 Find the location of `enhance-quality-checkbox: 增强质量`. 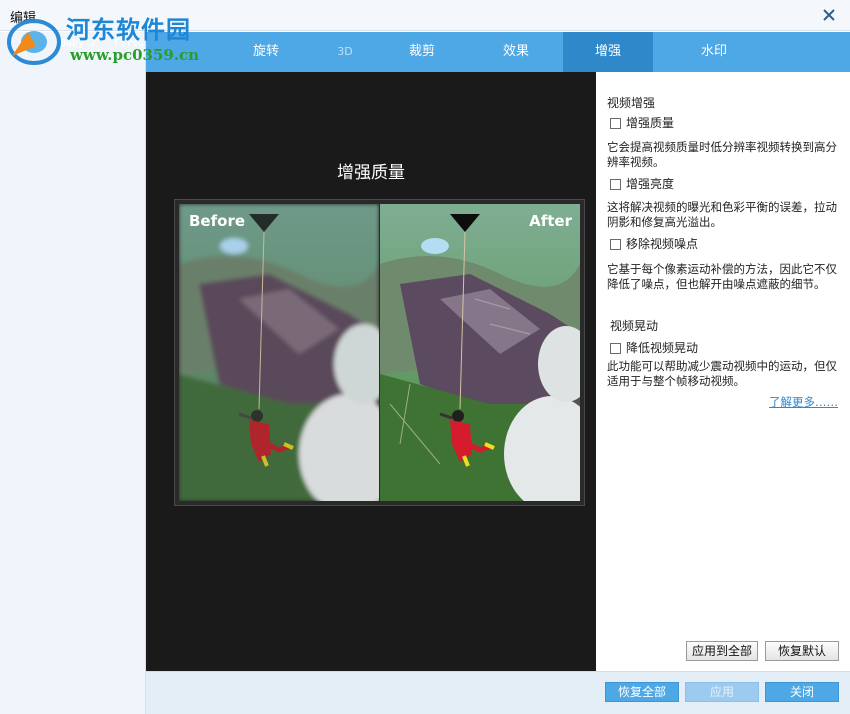

enhance-quality-checkbox: 增强质量 is located at coordinates (642, 123).